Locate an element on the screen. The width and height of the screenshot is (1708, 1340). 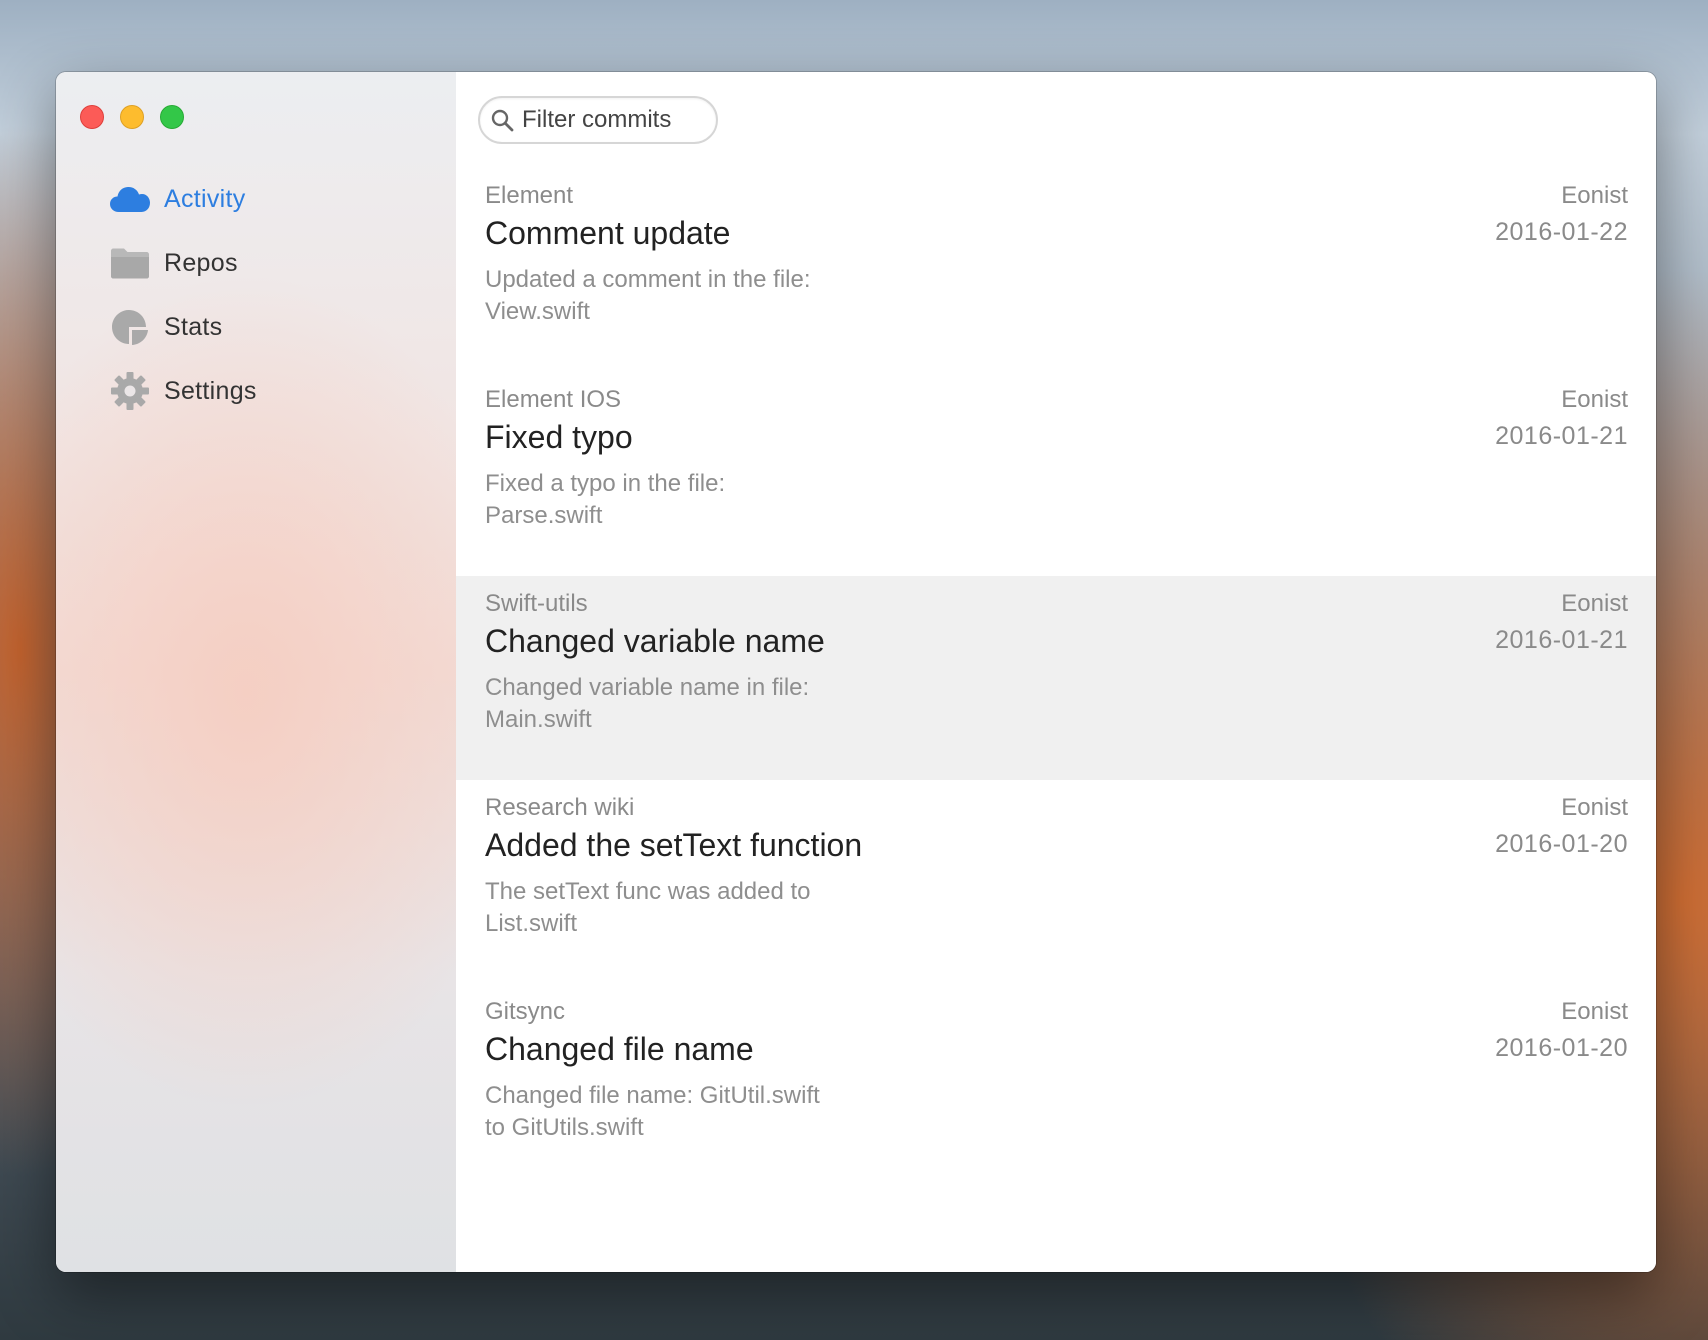
commit-title: Added the setText function is located at coordinates (674, 845).